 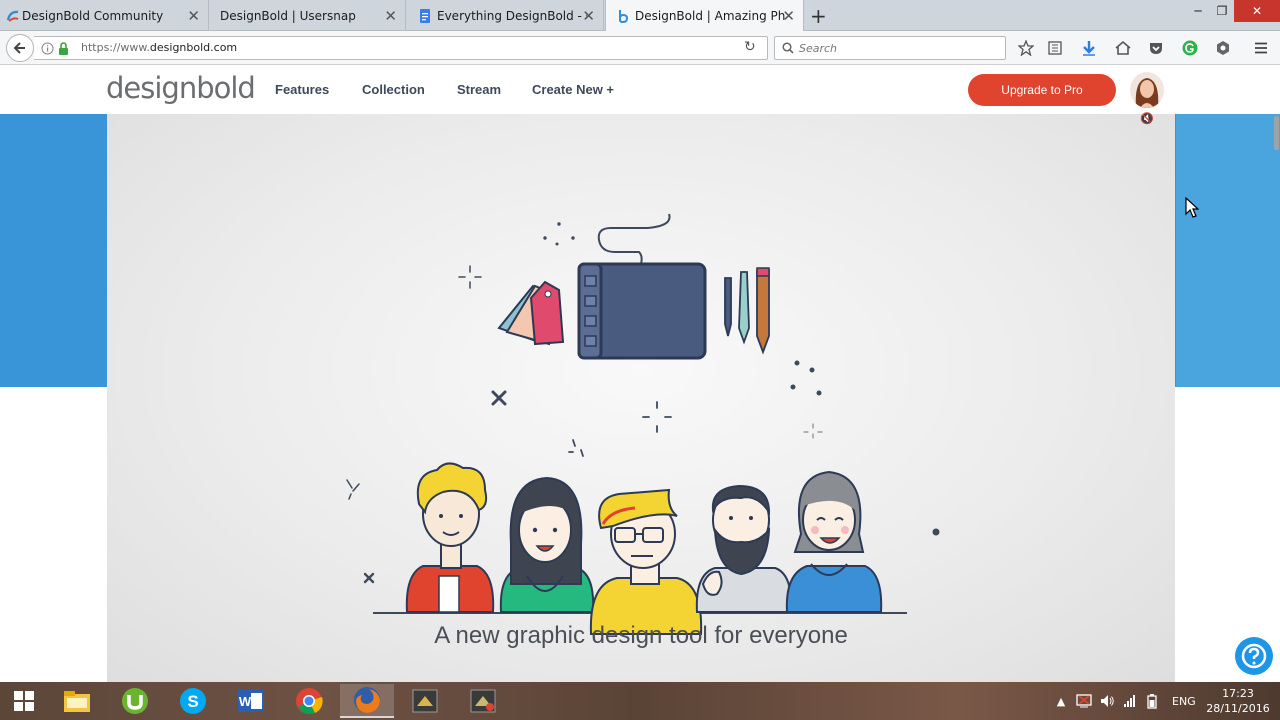 I want to click on skype-icon: S, so click(x=193, y=701).